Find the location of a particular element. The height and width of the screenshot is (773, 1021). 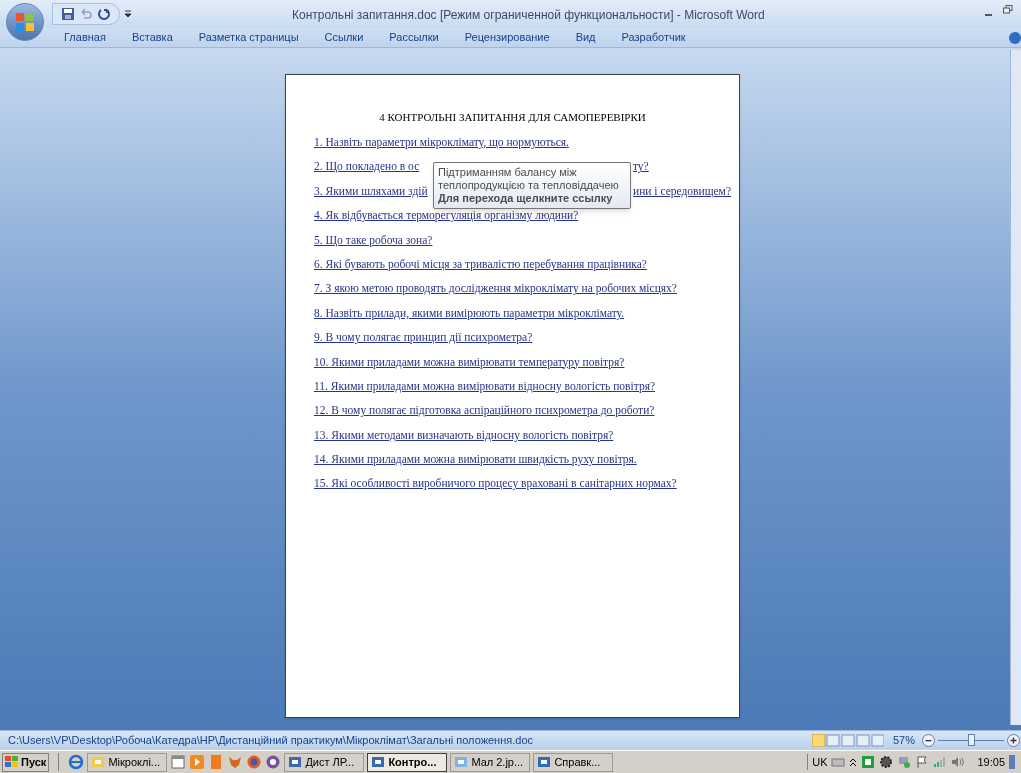

folder-icon is located at coordinates (98, 762).